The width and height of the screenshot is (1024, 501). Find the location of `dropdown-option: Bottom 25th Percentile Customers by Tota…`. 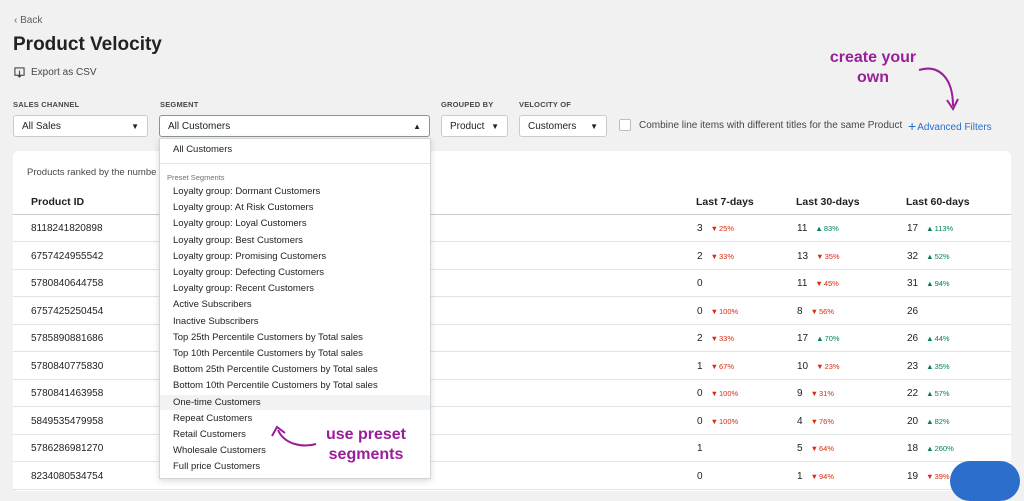

dropdown-option: Bottom 25th Percentile Customers by Tota… is located at coordinates (275, 369).